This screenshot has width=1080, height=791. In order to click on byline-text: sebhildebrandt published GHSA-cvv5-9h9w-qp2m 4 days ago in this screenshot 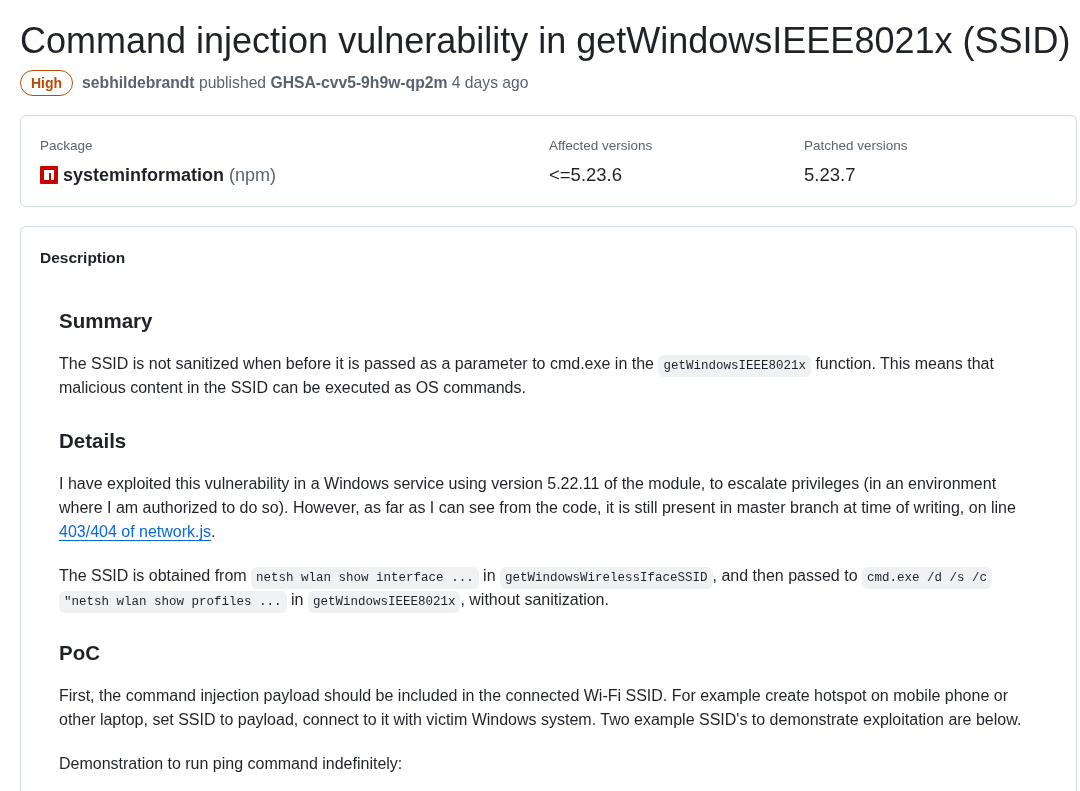, I will do `click(305, 83)`.